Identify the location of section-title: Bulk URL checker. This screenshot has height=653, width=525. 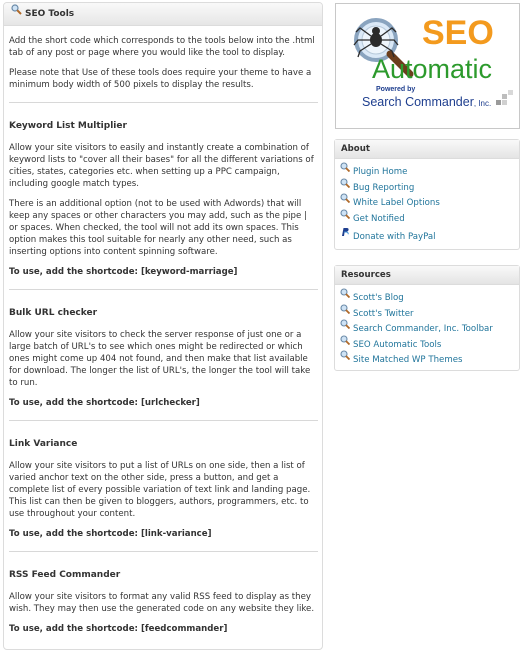
(53, 313).